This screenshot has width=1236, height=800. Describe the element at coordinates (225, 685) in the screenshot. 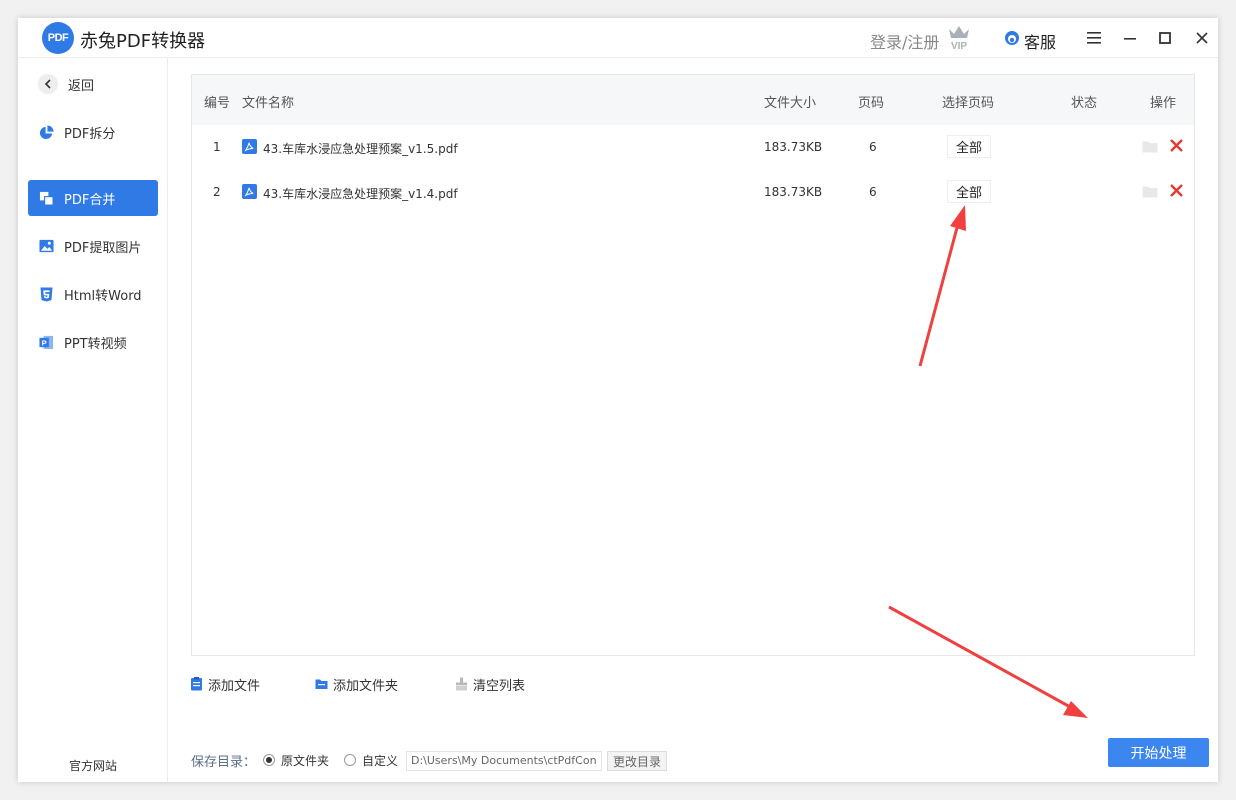

I see `add-file-button: 添加文件` at that location.